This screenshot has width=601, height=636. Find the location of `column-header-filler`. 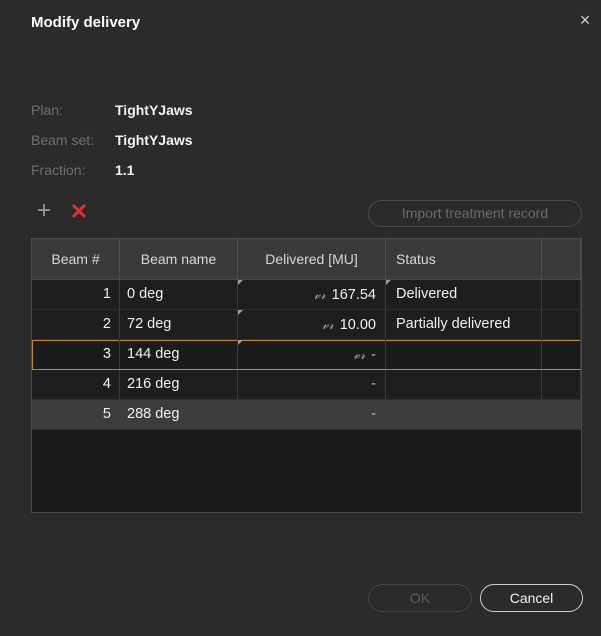

column-header-filler is located at coordinates (561, 259).